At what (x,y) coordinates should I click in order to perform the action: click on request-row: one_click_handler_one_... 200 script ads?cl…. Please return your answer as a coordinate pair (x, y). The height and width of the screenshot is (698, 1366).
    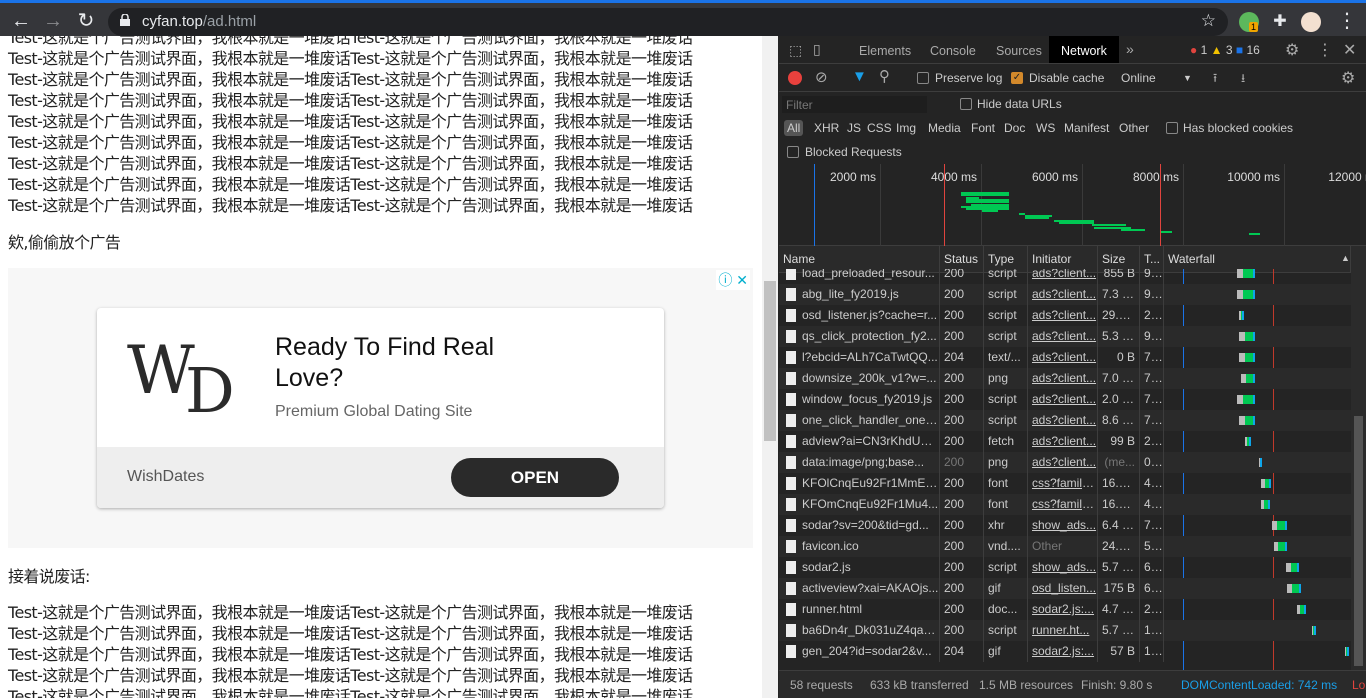
    Looking at the image, I should click on (1065, 420).